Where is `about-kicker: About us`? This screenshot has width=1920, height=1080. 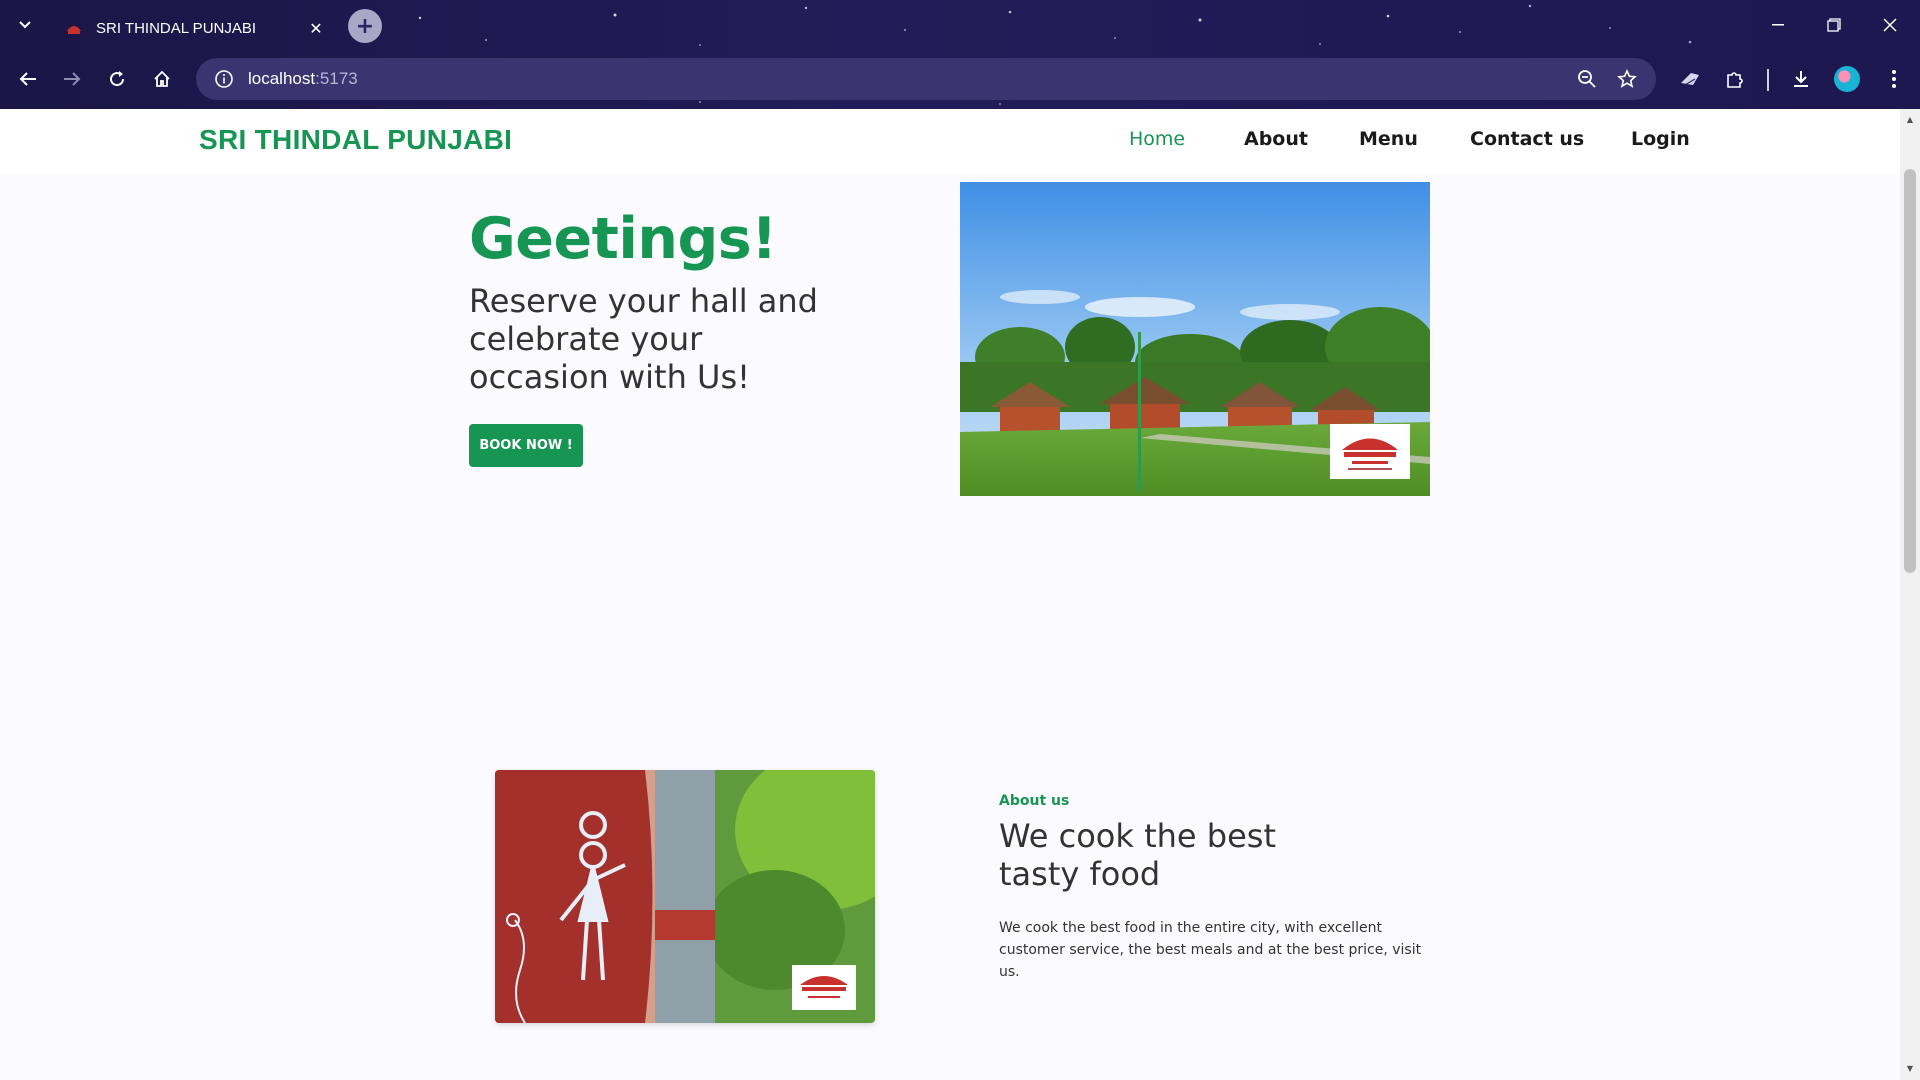 about-kicker: About us is located at coordinates (1034, 801).